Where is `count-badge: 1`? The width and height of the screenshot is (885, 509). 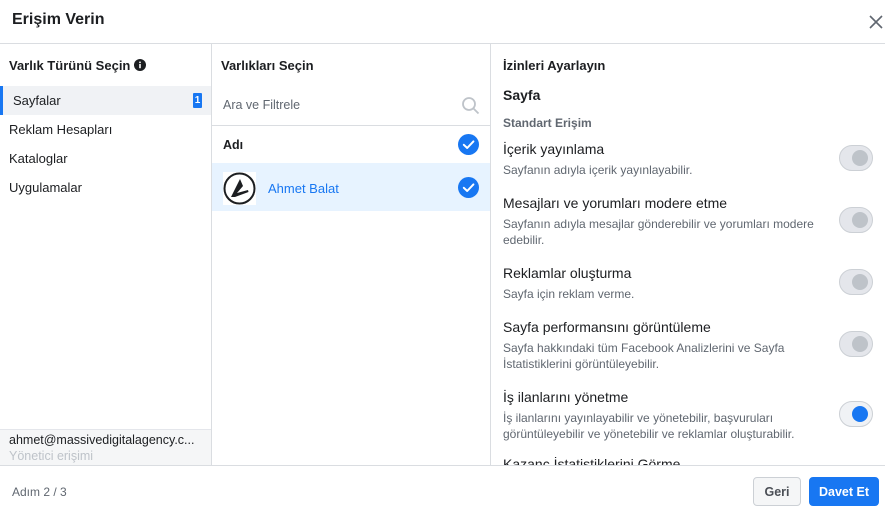 count-badge: 1 is located at coordinates (197, 100).